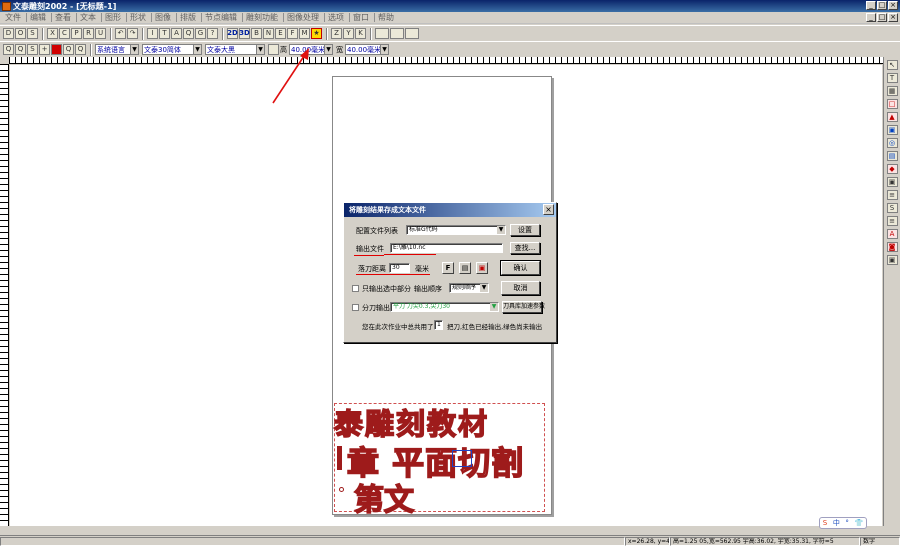 The image size is (900, 546). I want to click on text-icon: T, so click(892, 78).